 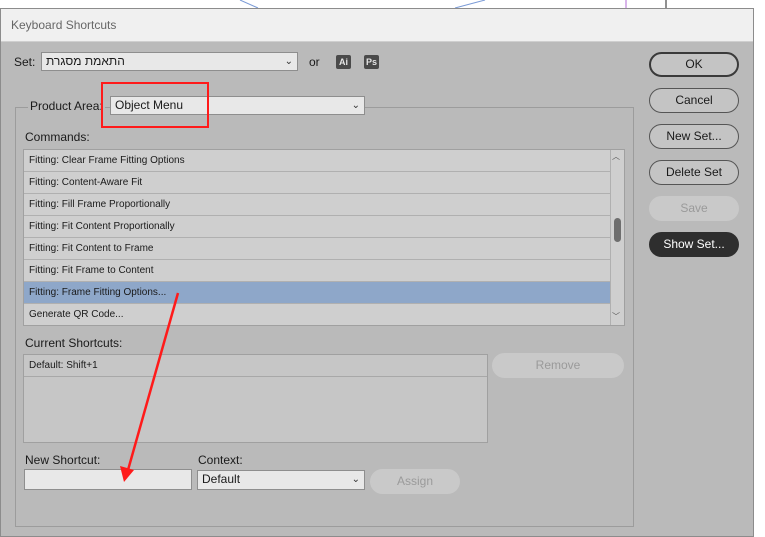 I want to click on context-value: Default, so click(x=221, y=479).